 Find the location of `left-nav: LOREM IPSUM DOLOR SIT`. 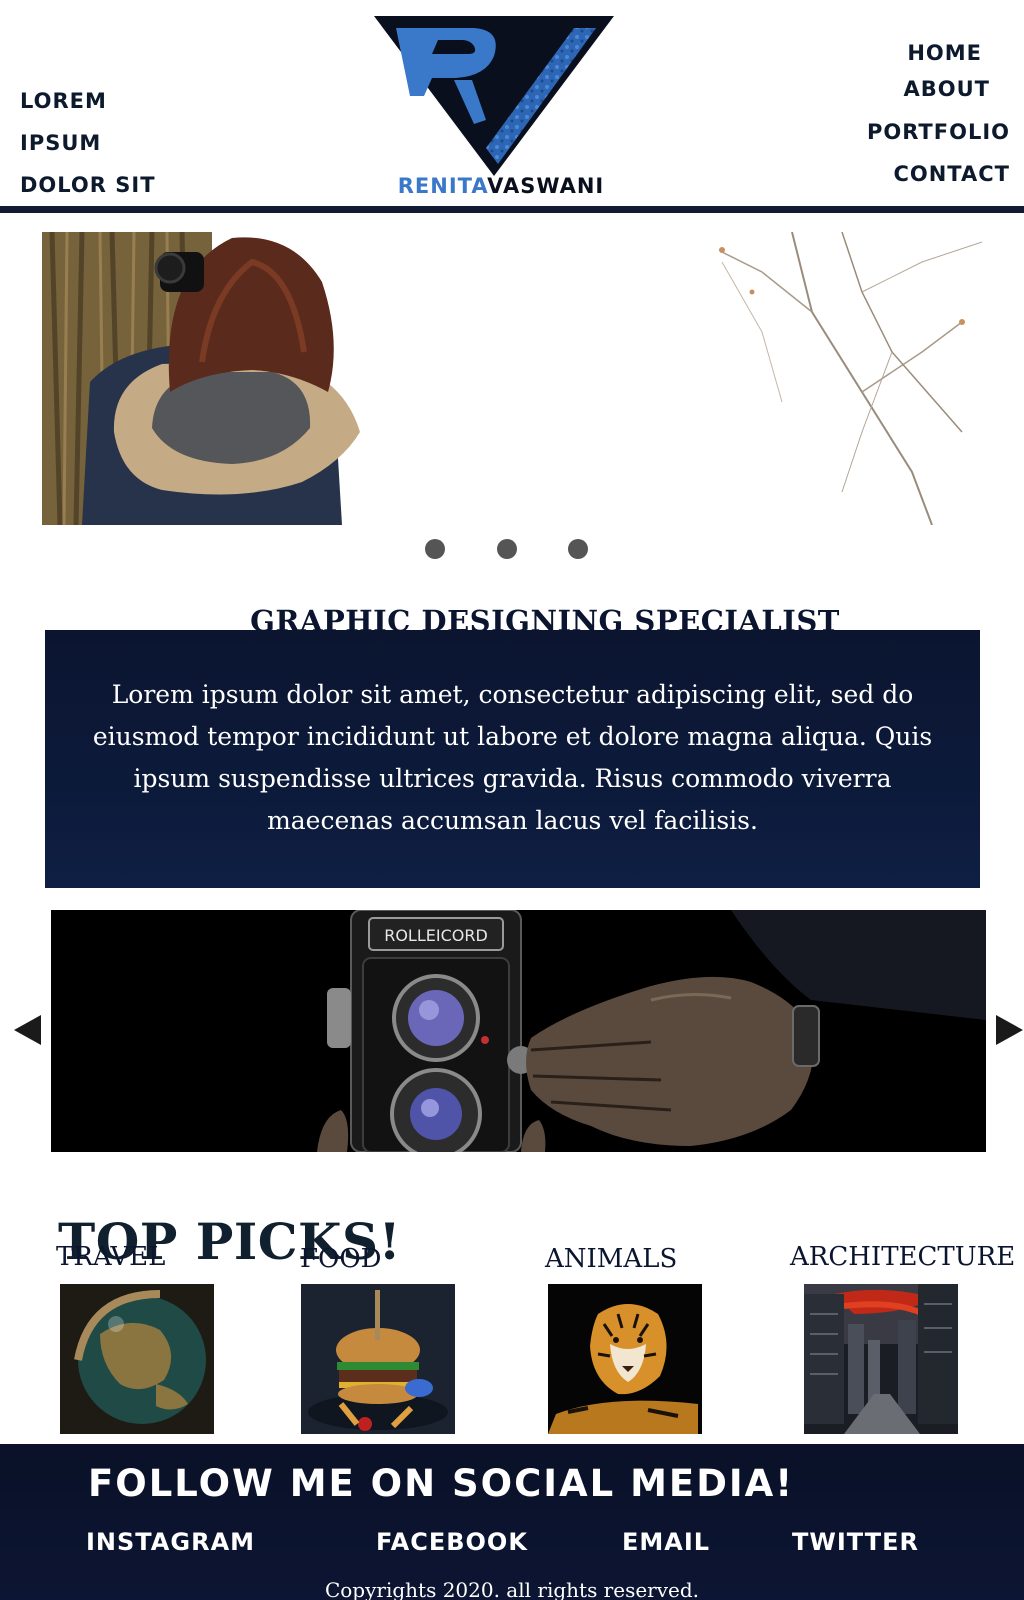

left-nav: LOREM IPSUM DOLOR SIT is located at coordinates (88, 143).